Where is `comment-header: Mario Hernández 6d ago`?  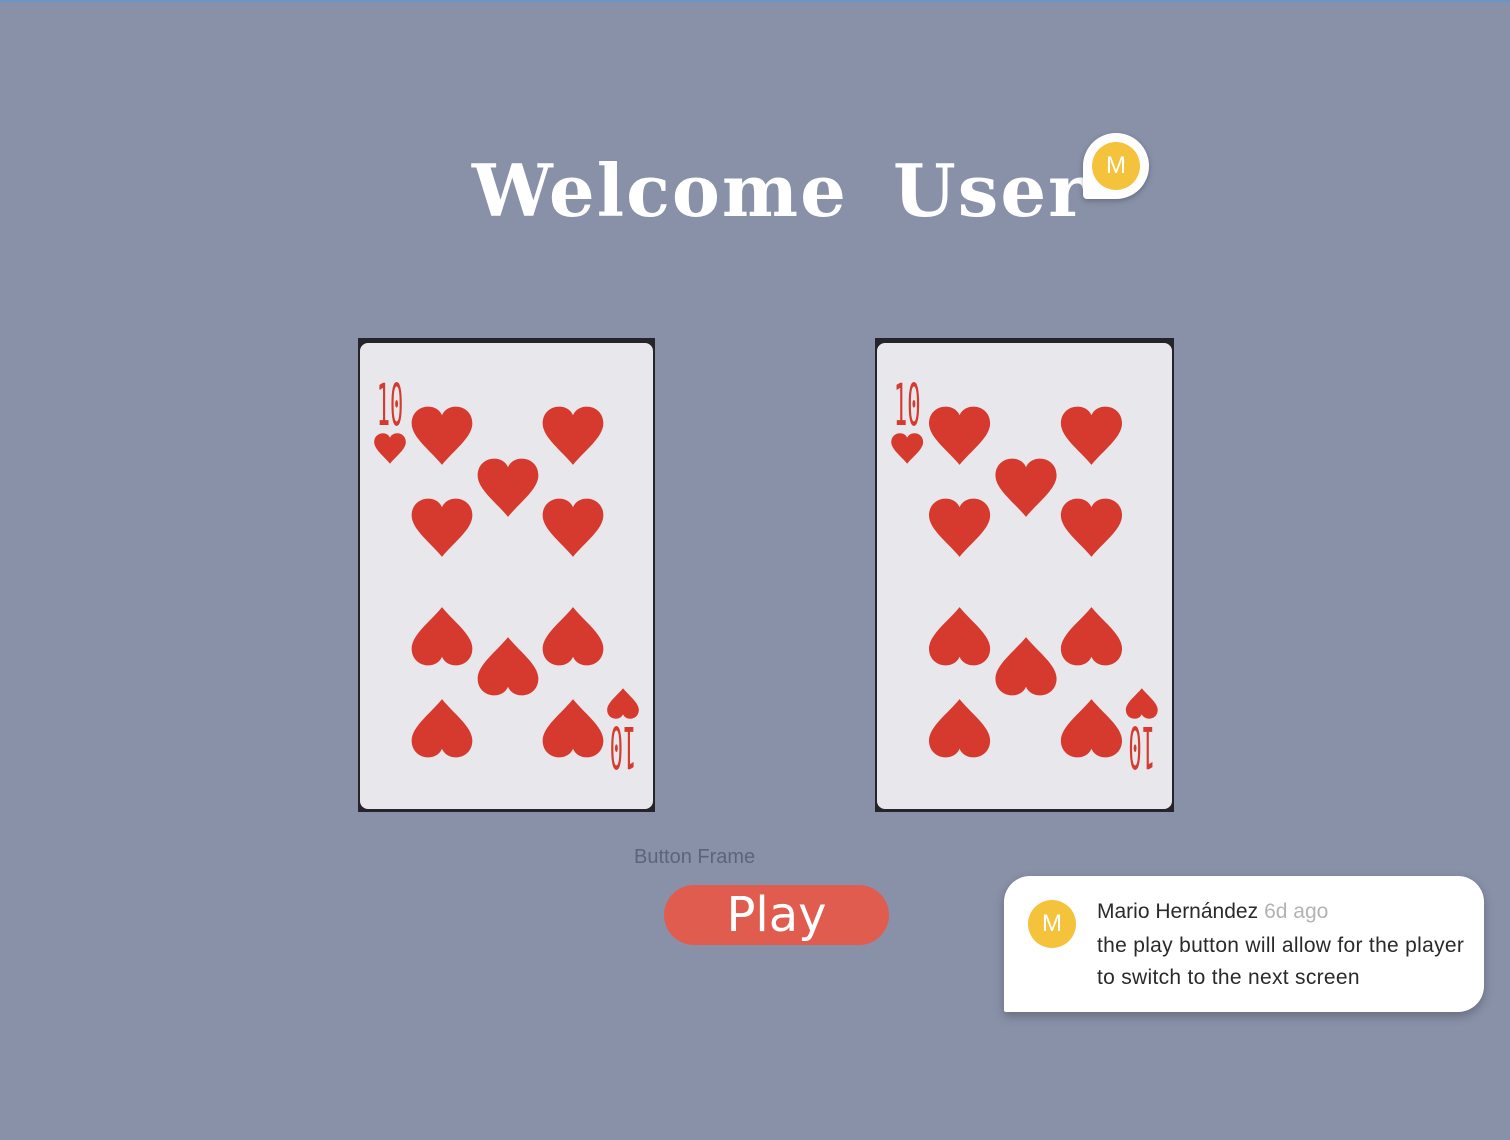 comment-header: Mario Hernández 6d ago is located at coordinates (1212, 912).